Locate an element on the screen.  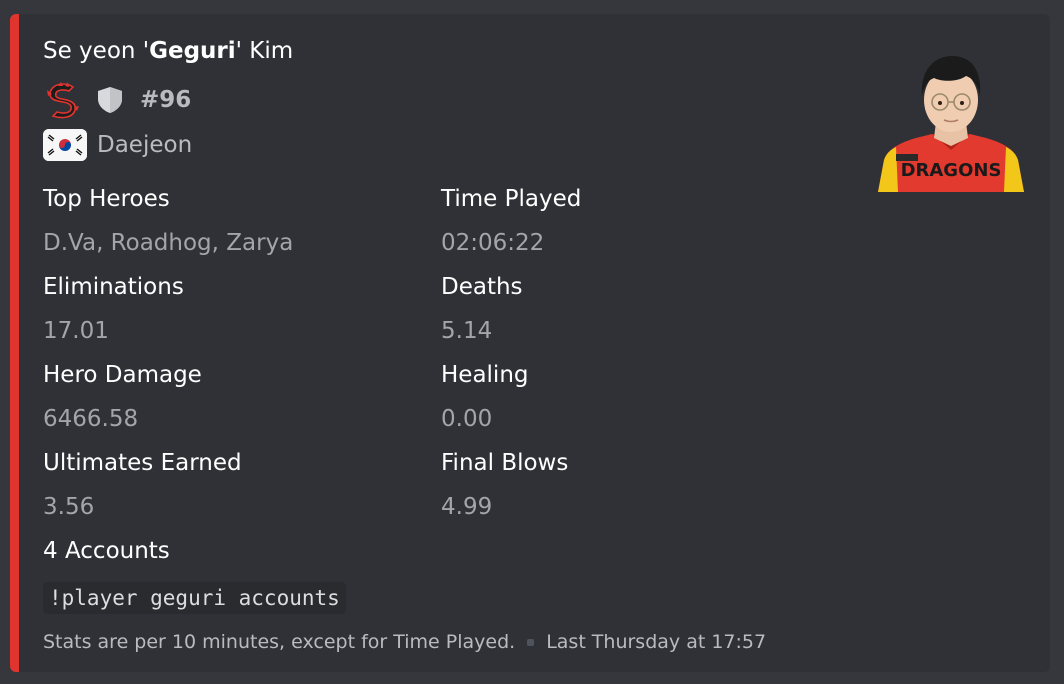
field-name-final-blows: Final Blows is located at coordinates (505, 463).